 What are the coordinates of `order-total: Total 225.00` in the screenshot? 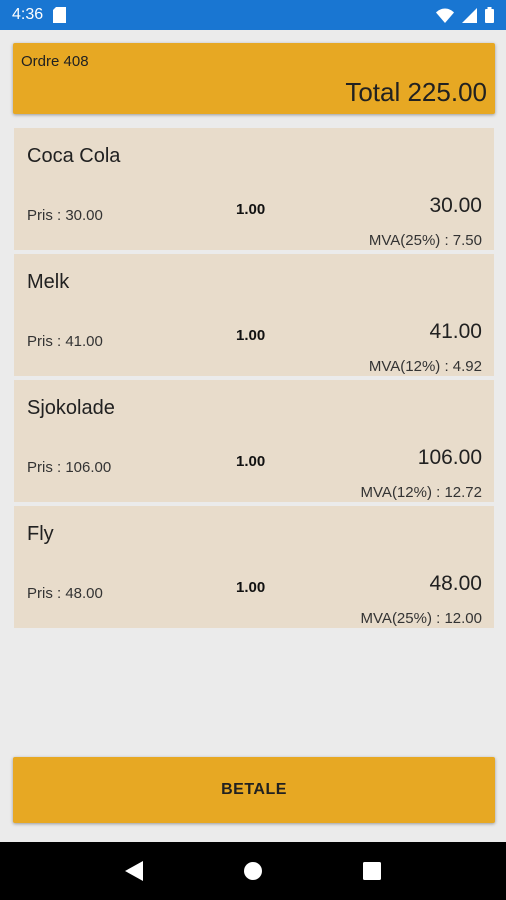 It's located at (416, 92).